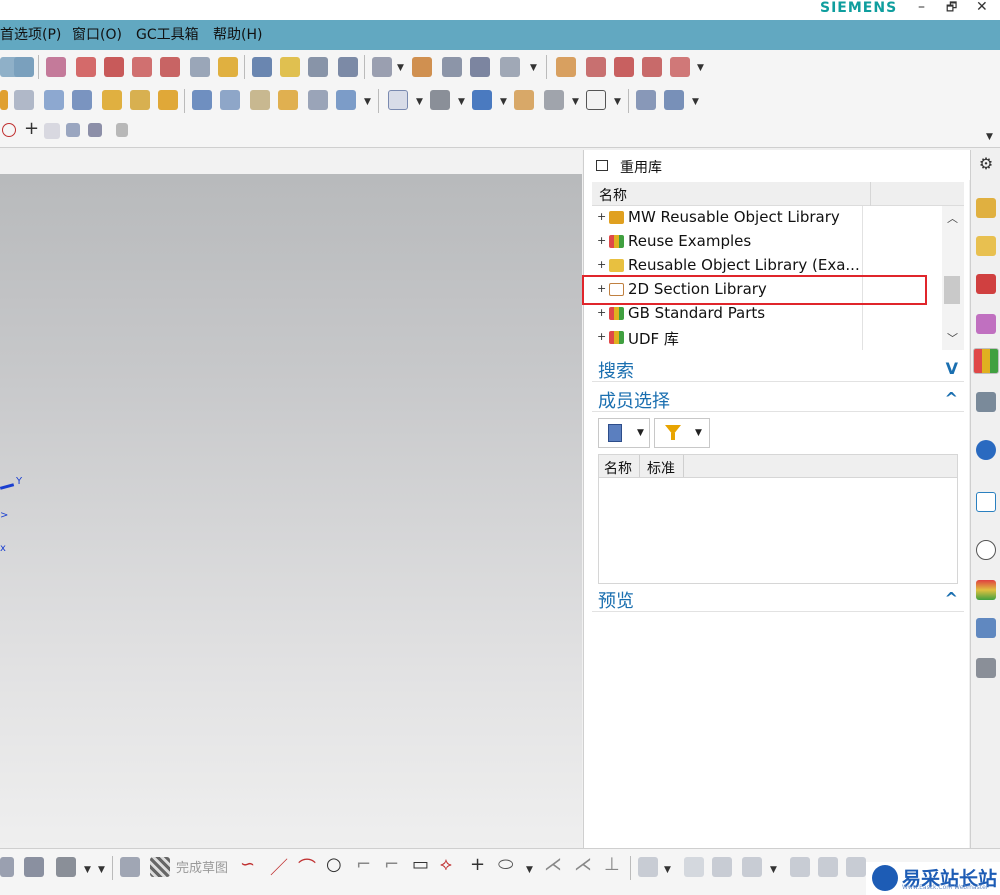 This screenshot has width=1000, height=895. What do you see at coordinates (986, 502) in the screenshot?
I see `web-browser-icon` at bounding box center [986, 502].